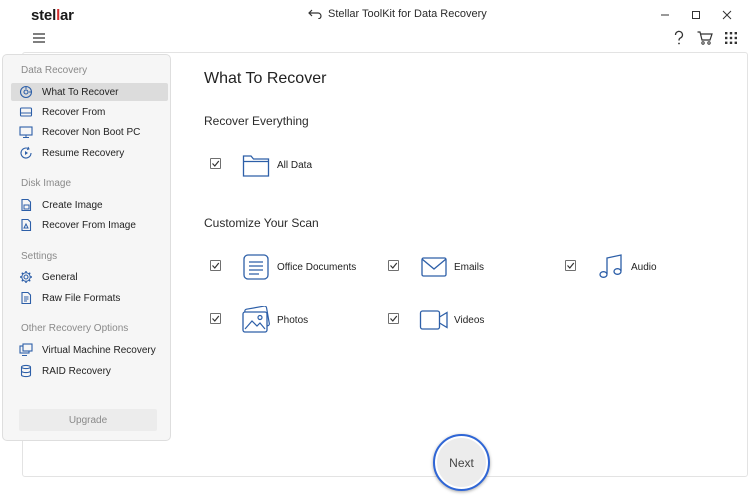  I want to click on grid-icon, so click(731, 38).